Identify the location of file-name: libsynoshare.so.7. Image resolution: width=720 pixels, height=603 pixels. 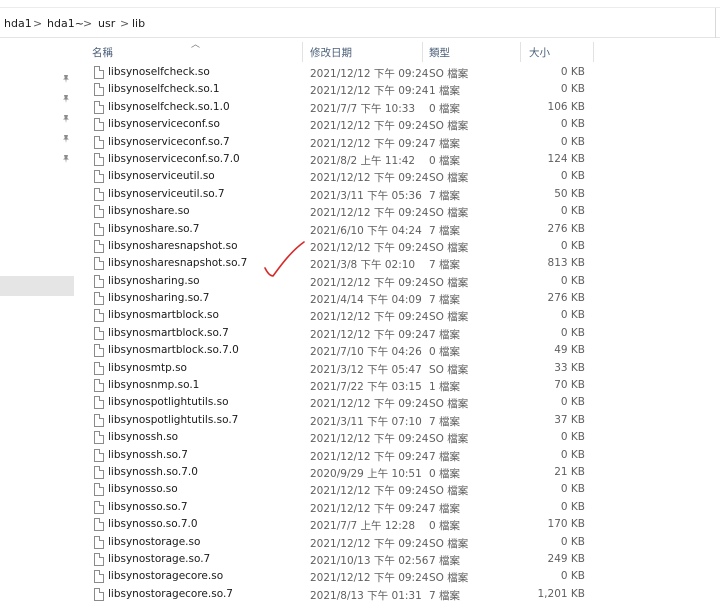
(154, 228).